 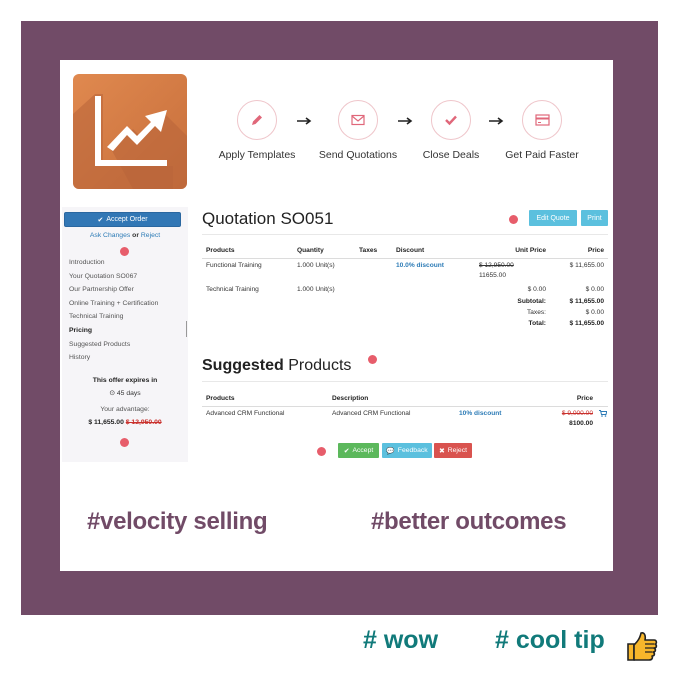 What do you see at coordinates (594, 289) in the screenshot?
I see `cell-price: $ 0.00` at bounding box center [594, 289].